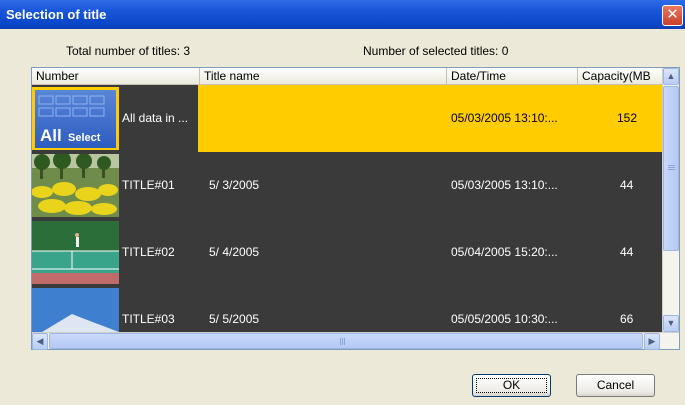 This screenshot has height=405, width=685. I want to click on horizontal-scroll-thumb, so click(346, 341).